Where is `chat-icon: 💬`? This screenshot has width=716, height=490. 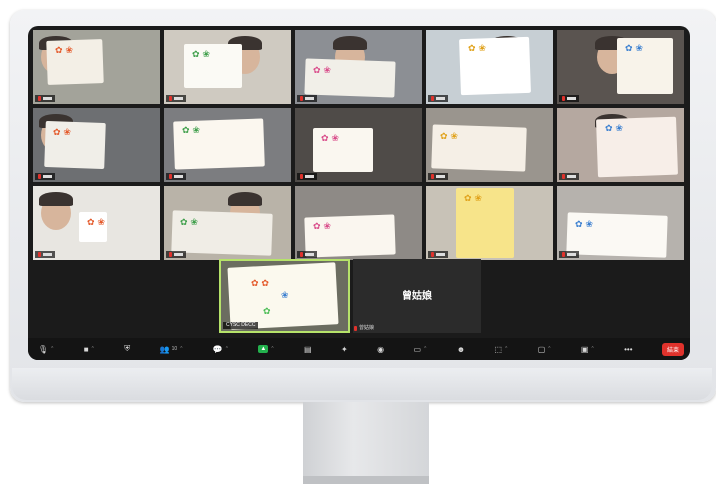 chat-icon: 💬 is located at coordinates (217, 349).